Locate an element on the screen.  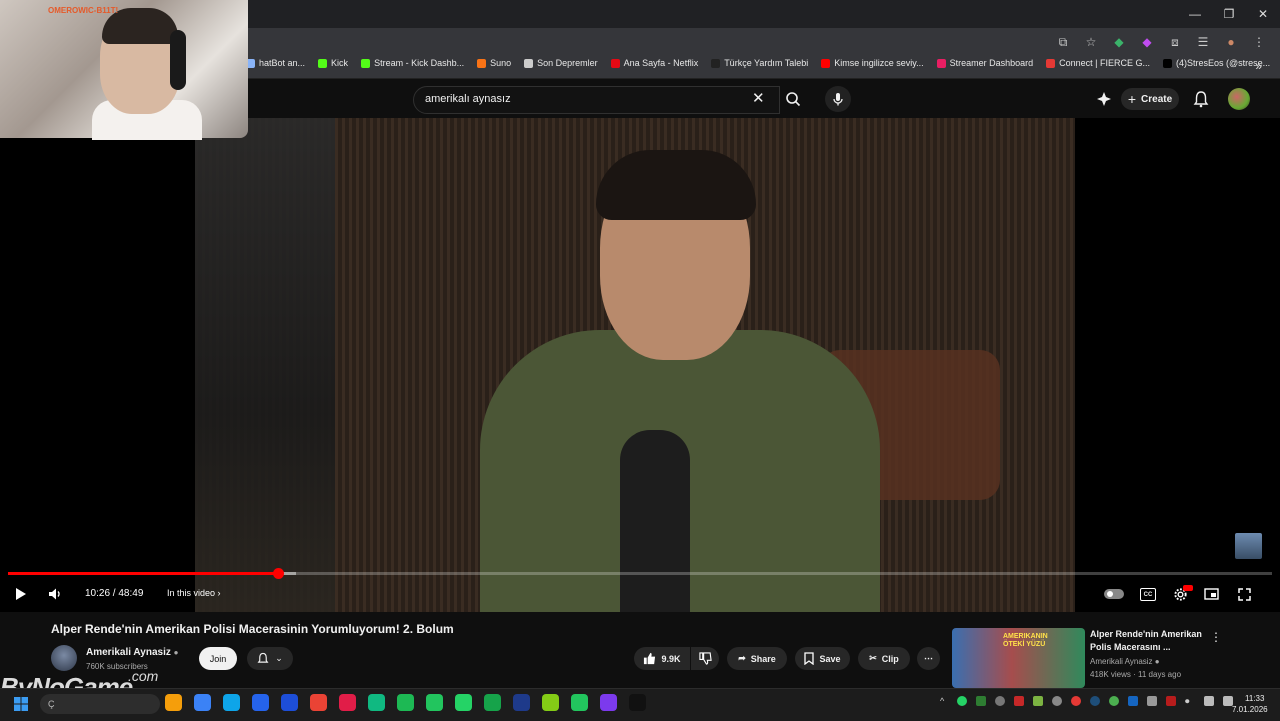
autoplay-toggle is located at coordinates (1114, 594).